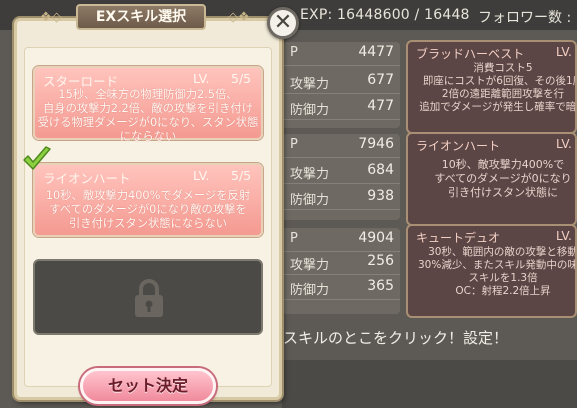  Describe the element at coordinates (37, 158) in the screenshot. I see `checkmark-icon` at that location.